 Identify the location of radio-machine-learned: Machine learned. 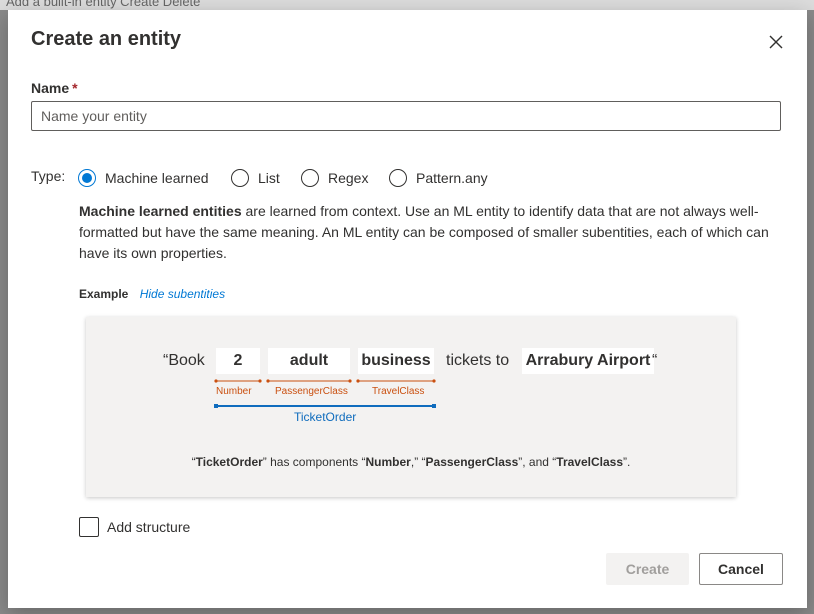
(143, 178).